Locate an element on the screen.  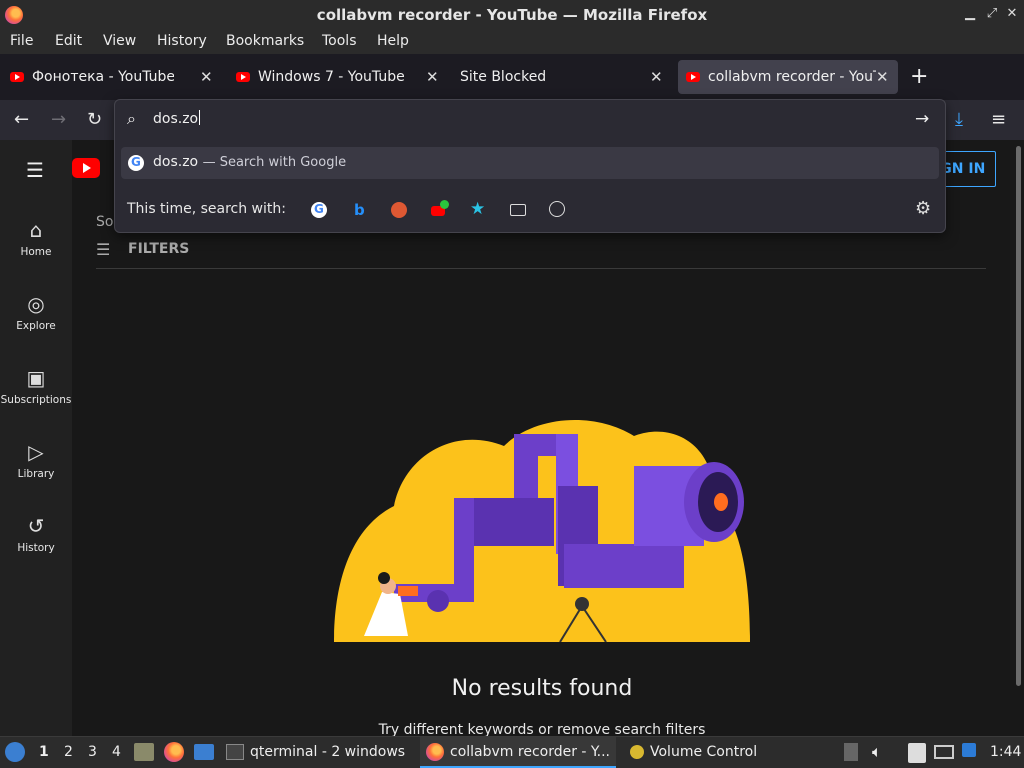
workspace-2: 2 is located at coordinates (68, 752).